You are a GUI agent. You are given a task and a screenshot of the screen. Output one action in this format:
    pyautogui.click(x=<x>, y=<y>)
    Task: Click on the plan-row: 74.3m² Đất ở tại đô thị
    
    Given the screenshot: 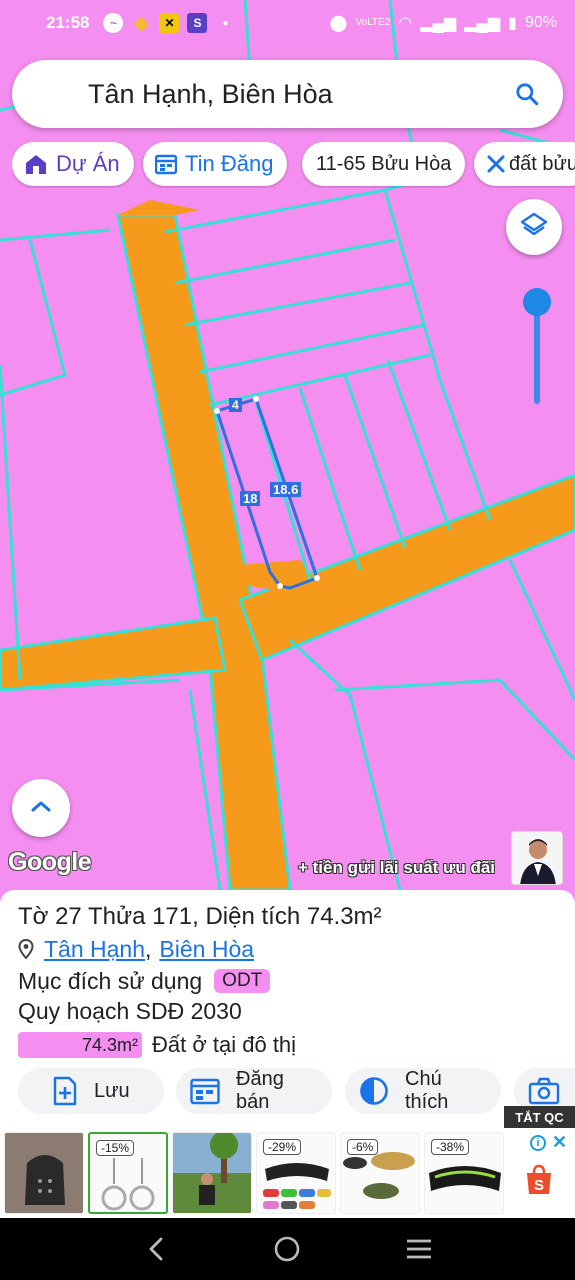 What is the action you would take?
    pyautogui.click(x=287, y=1045)
    